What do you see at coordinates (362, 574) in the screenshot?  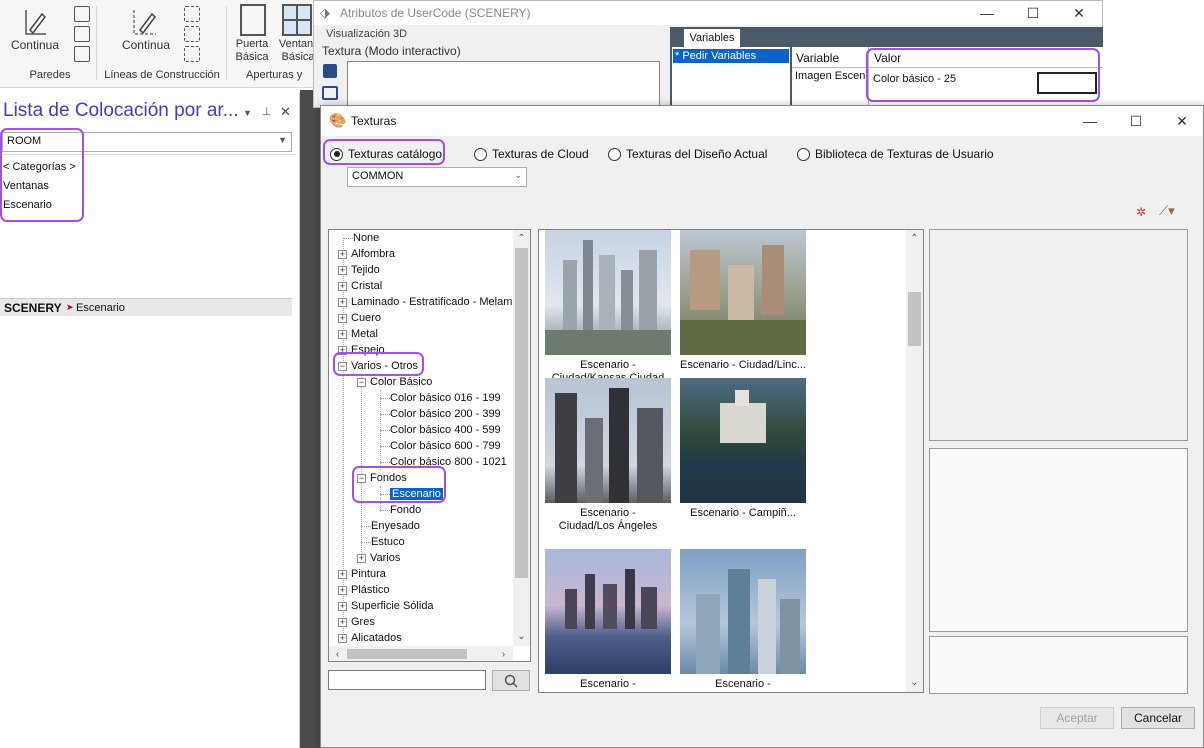 I see `tree-node: + Pintura` at bounding box center [362, 574].